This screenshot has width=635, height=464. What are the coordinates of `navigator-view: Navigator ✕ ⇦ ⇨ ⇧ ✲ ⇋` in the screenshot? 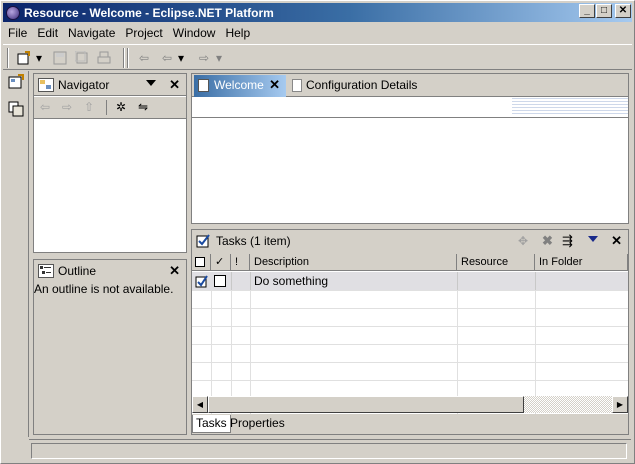 It's located at (110, 163).